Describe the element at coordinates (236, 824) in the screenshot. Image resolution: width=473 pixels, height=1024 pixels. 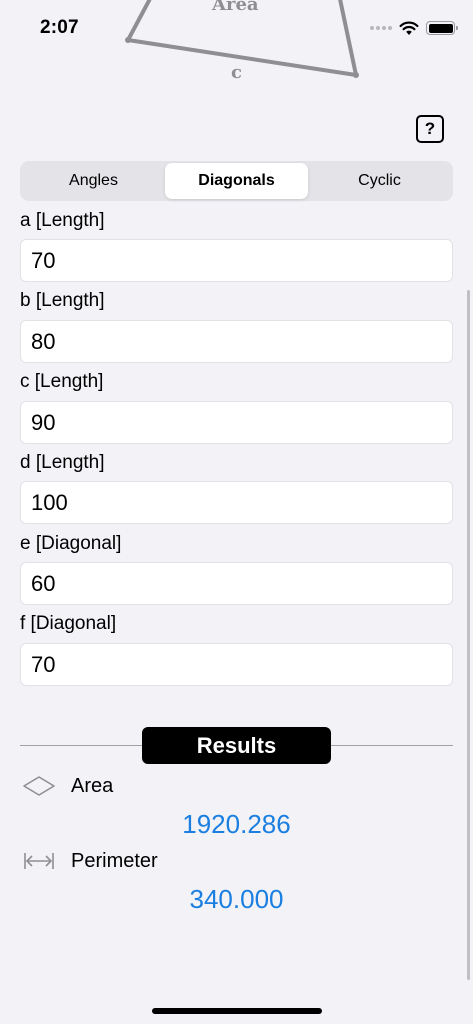
I see `area-value: 1920.286` at that location.